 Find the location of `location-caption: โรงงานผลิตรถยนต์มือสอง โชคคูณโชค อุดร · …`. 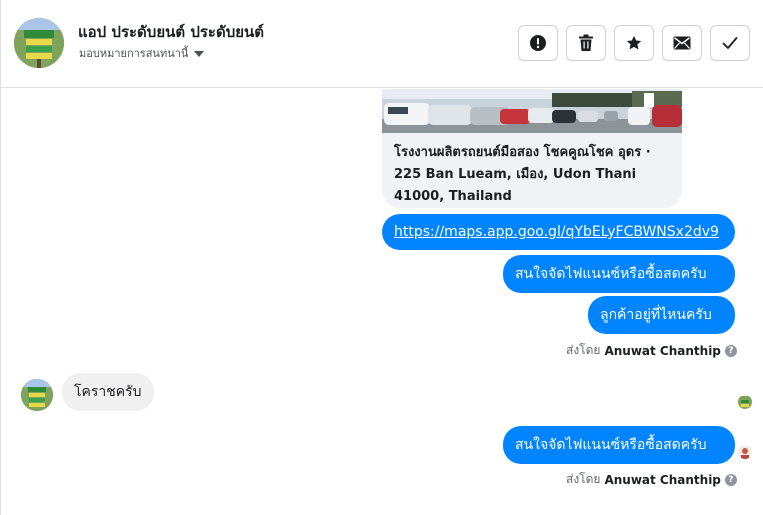

location-caption: โรงงานผลิตรถยนต์มือสอง โชคคูณโชค อุดร · … is located at coordinates (522, 174).